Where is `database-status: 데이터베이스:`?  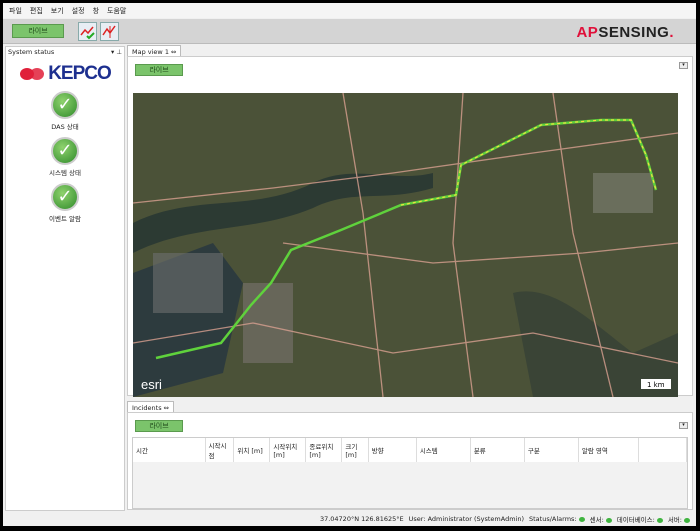 database-status: 데이터베이스: is located at coordinates (640, 519).